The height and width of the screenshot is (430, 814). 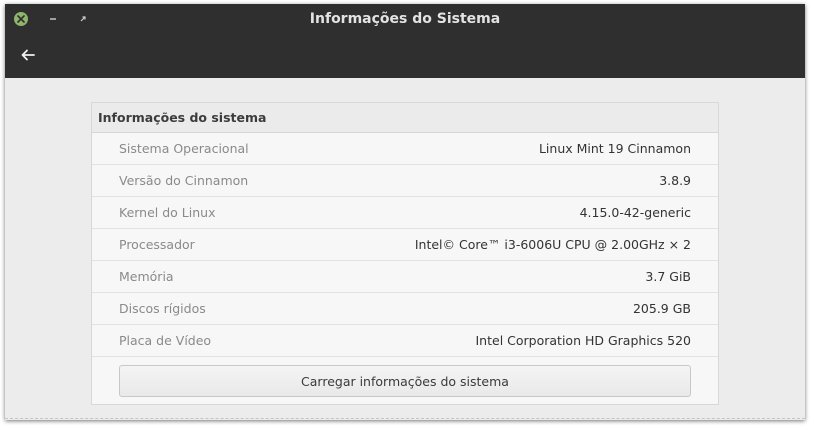 I want to click on back-button, so click(x=28, y=55).